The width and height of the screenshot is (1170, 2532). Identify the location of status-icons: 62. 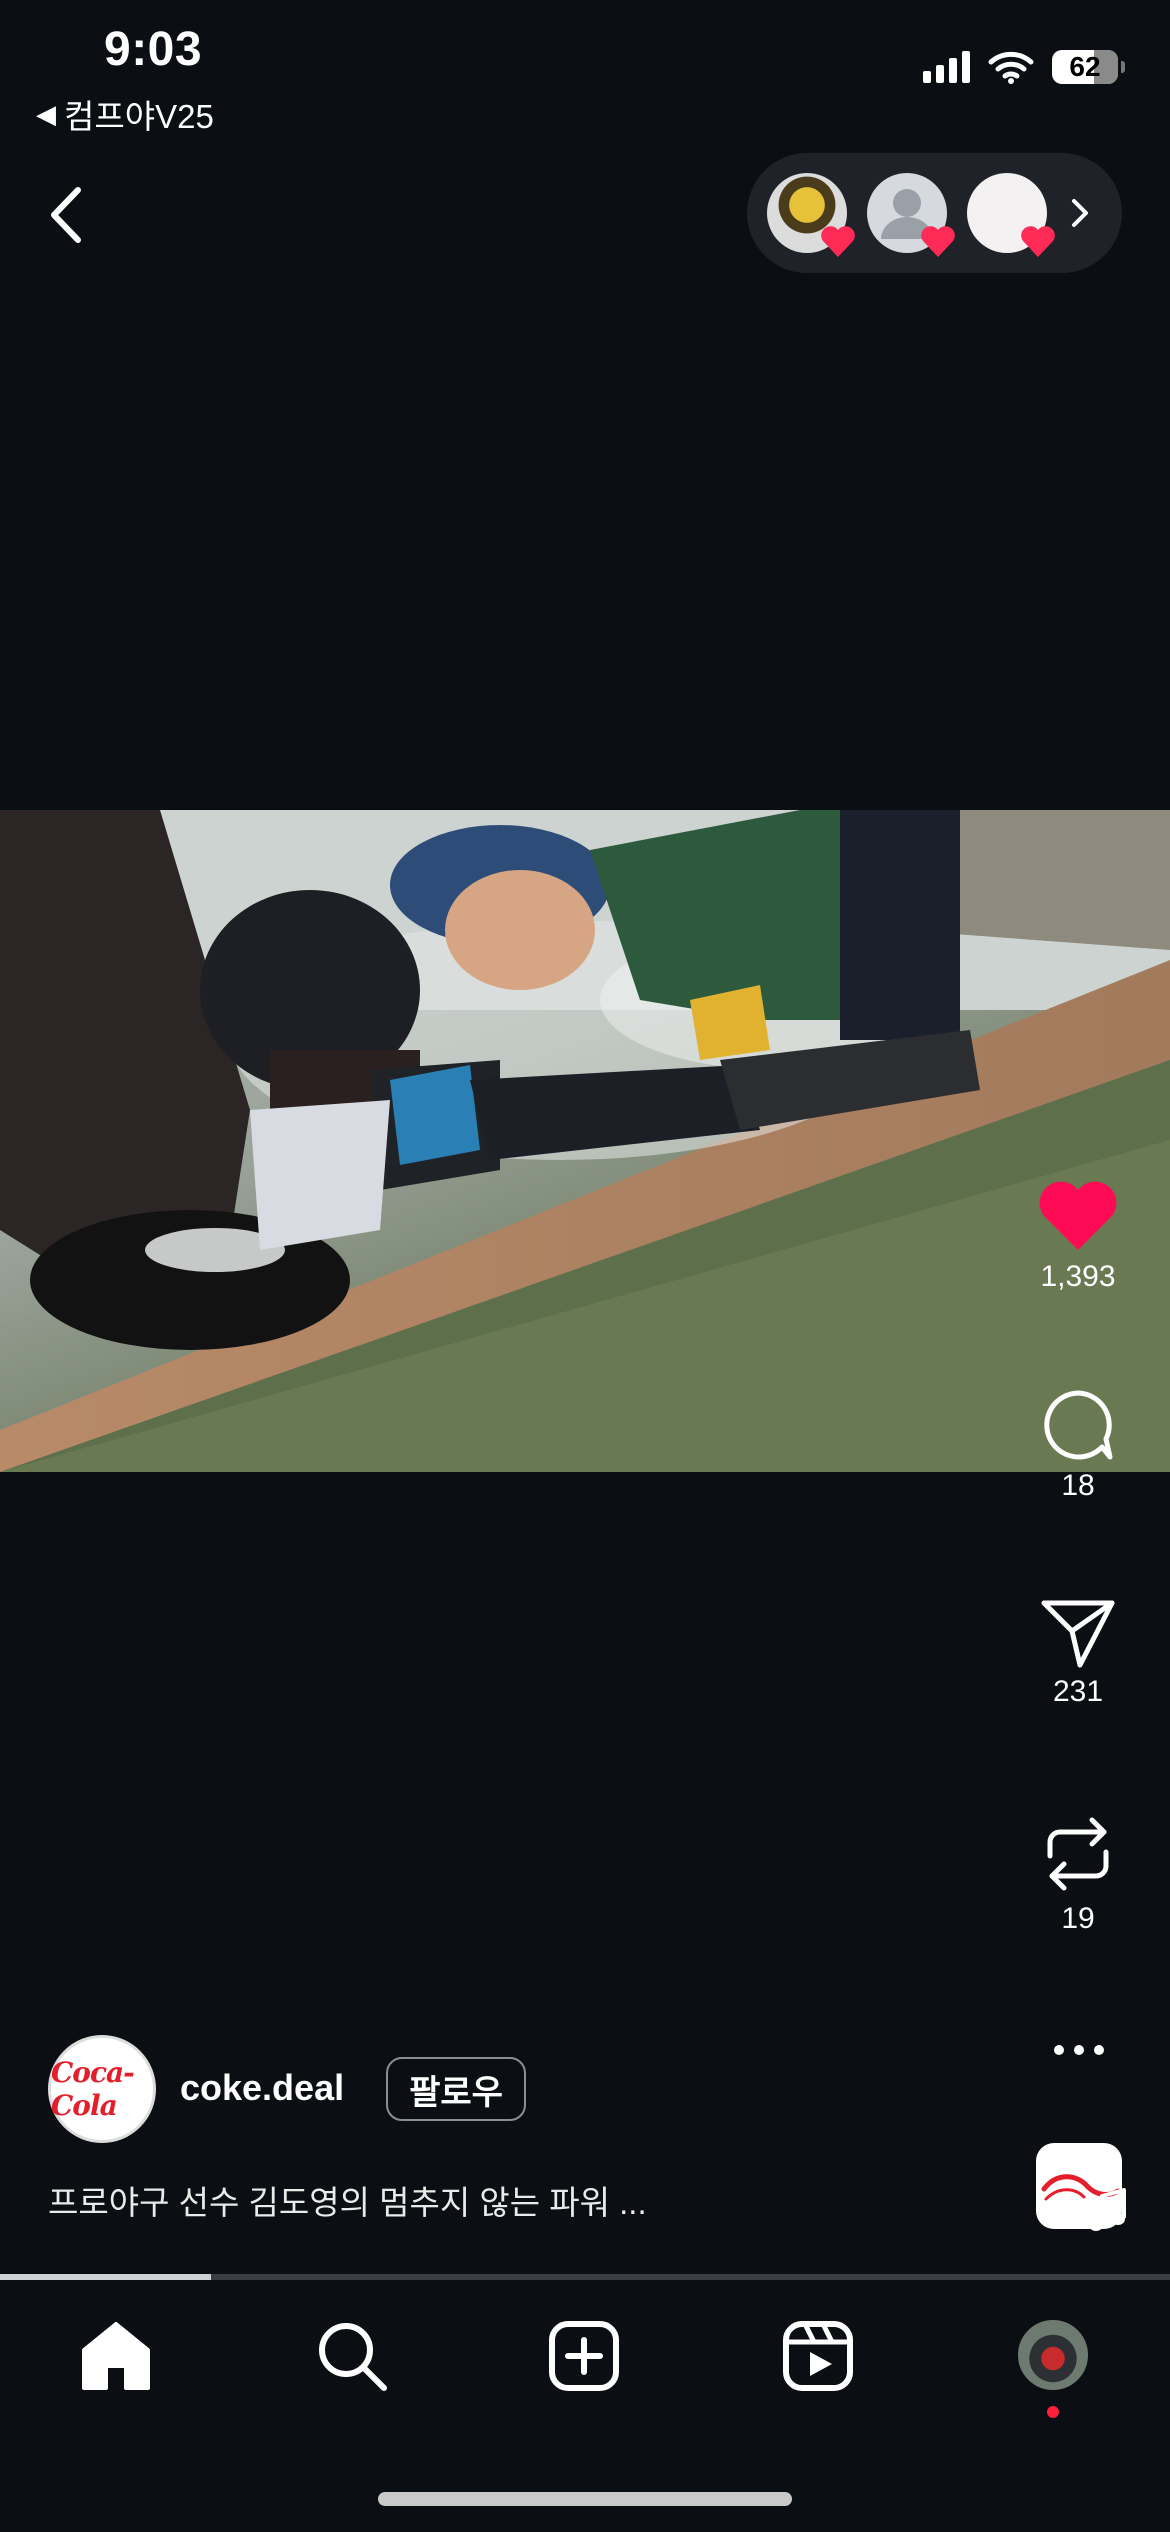
(1024, 67).